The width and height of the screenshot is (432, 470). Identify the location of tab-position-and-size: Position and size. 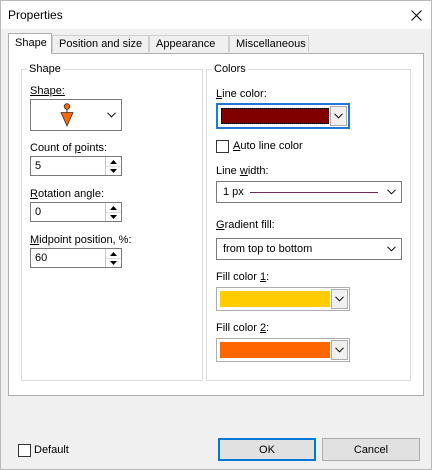
(100, 43).